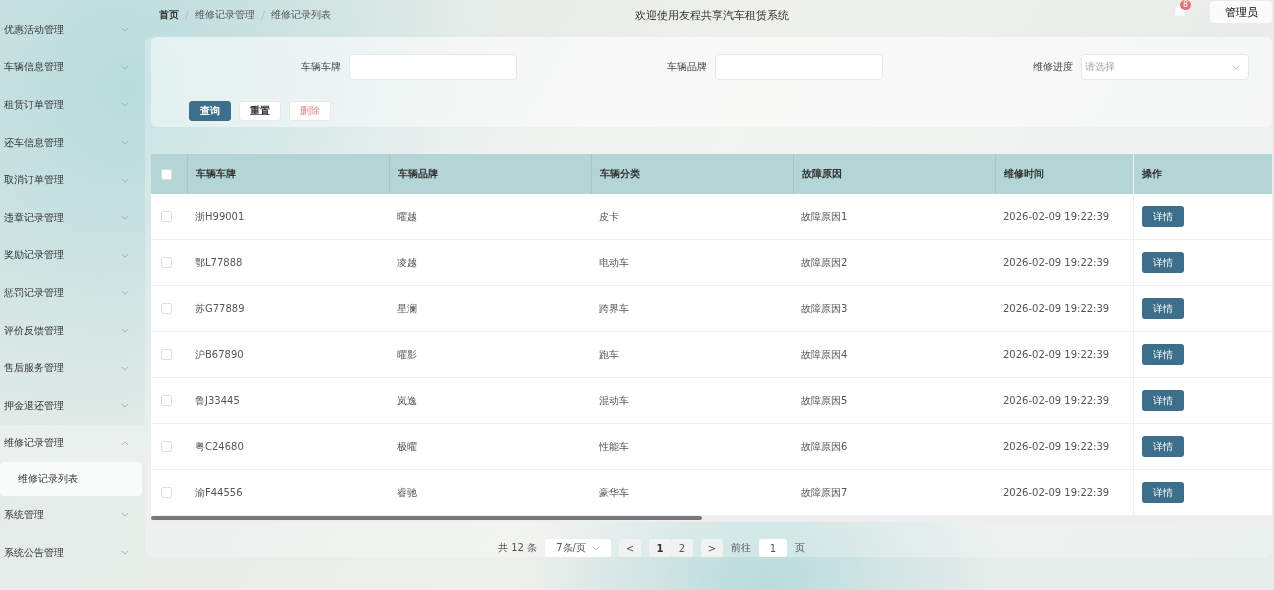  What do you see at coordinates (72, 180) in the screenshot?
I see `menu-item: 取消订单管理` at bounding box center [72, 180].